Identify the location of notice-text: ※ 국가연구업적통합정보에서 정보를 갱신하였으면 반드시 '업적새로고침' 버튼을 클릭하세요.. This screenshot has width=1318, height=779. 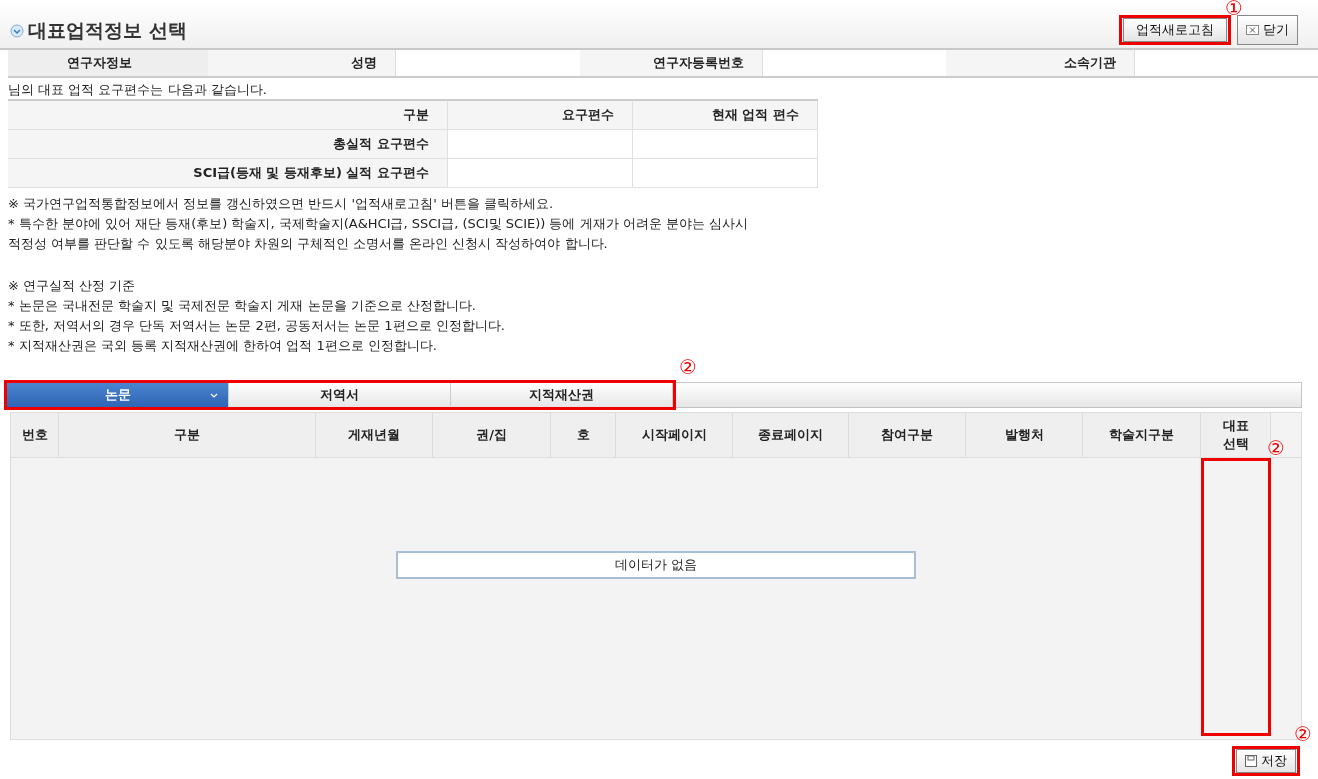
(281, 204).